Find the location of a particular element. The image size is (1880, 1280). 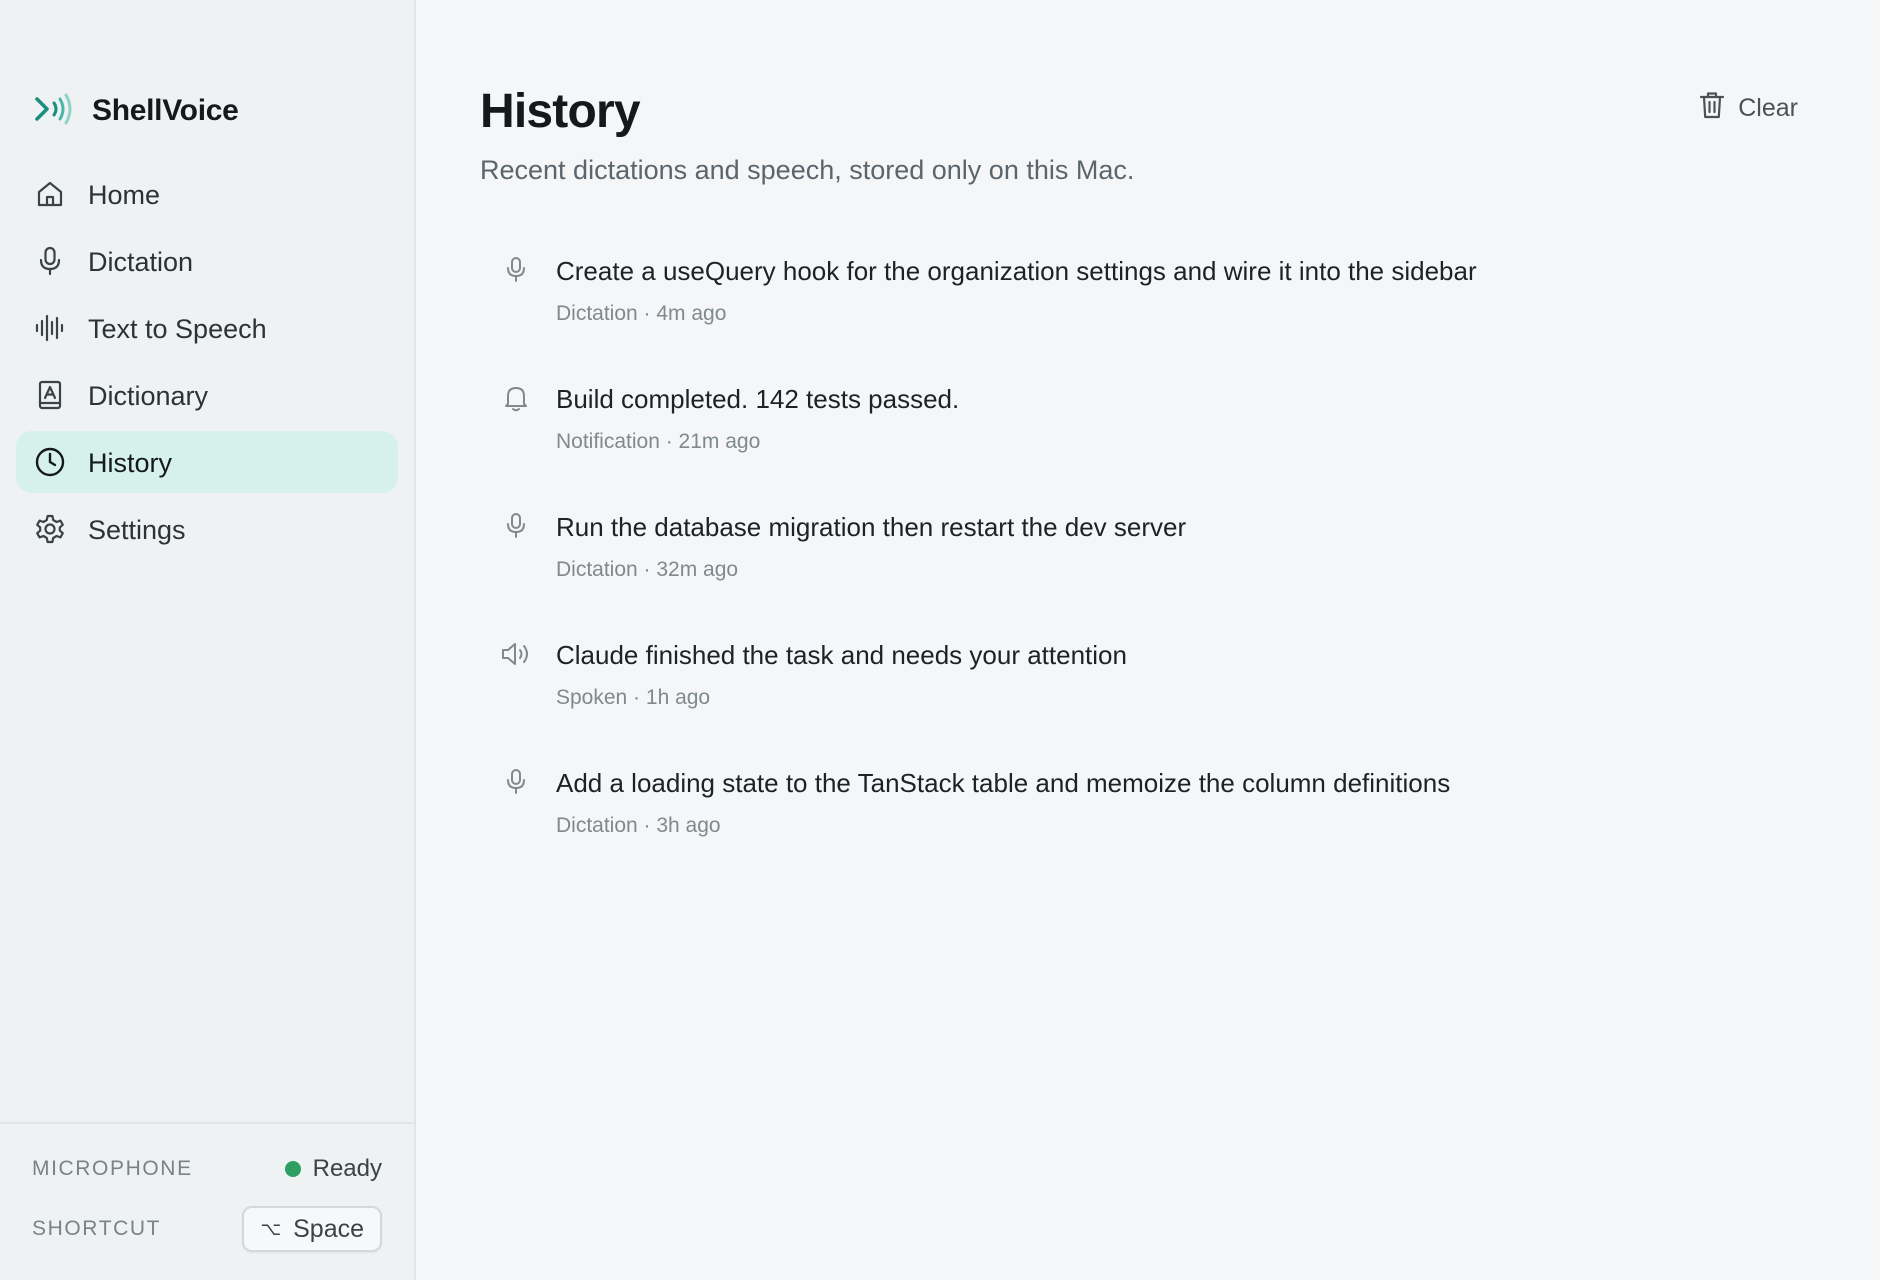

history-entry-meta: Notification · 21m ago is located at coordinates (658, 441).